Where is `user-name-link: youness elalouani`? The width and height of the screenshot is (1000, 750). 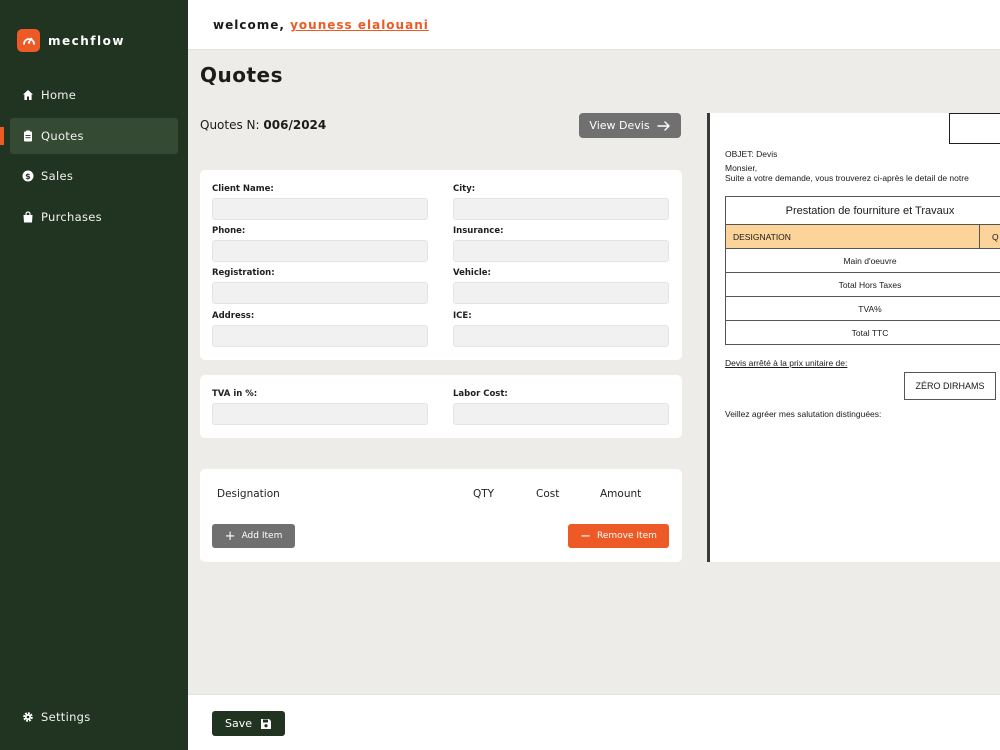
user-name-link: youness elalouani is located at coordinates (359, 25).